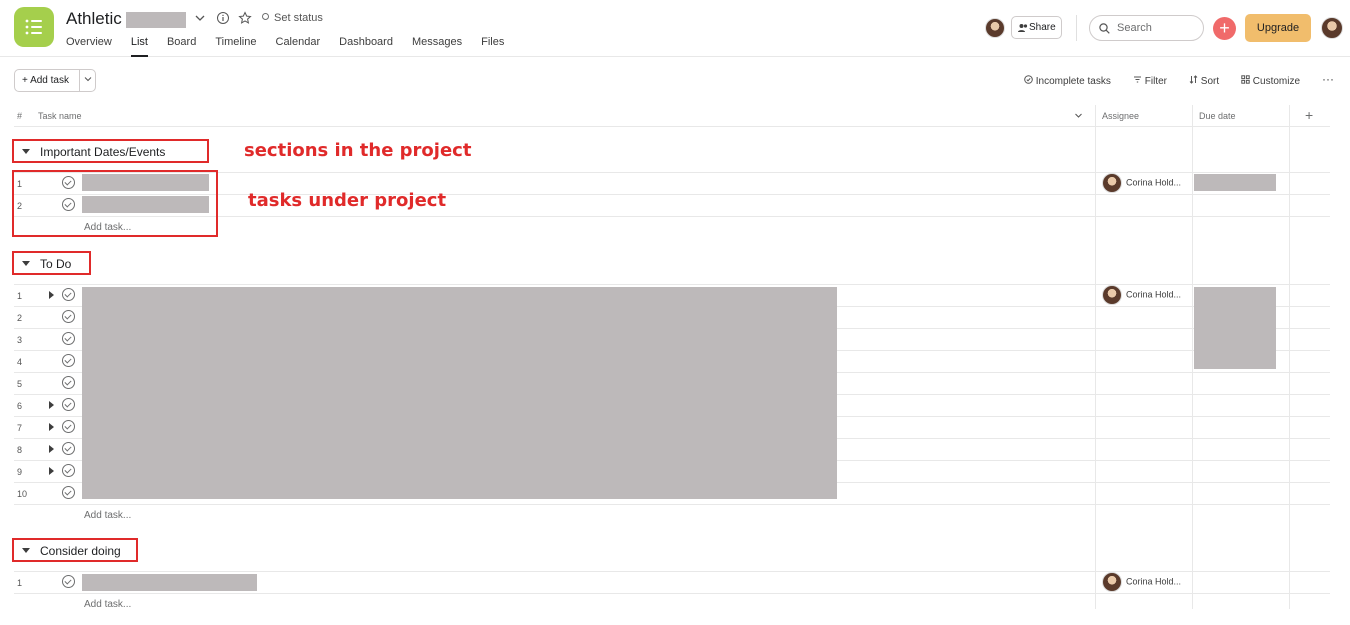  I want to click on column-due-date: Due date, so click(1217, 116).